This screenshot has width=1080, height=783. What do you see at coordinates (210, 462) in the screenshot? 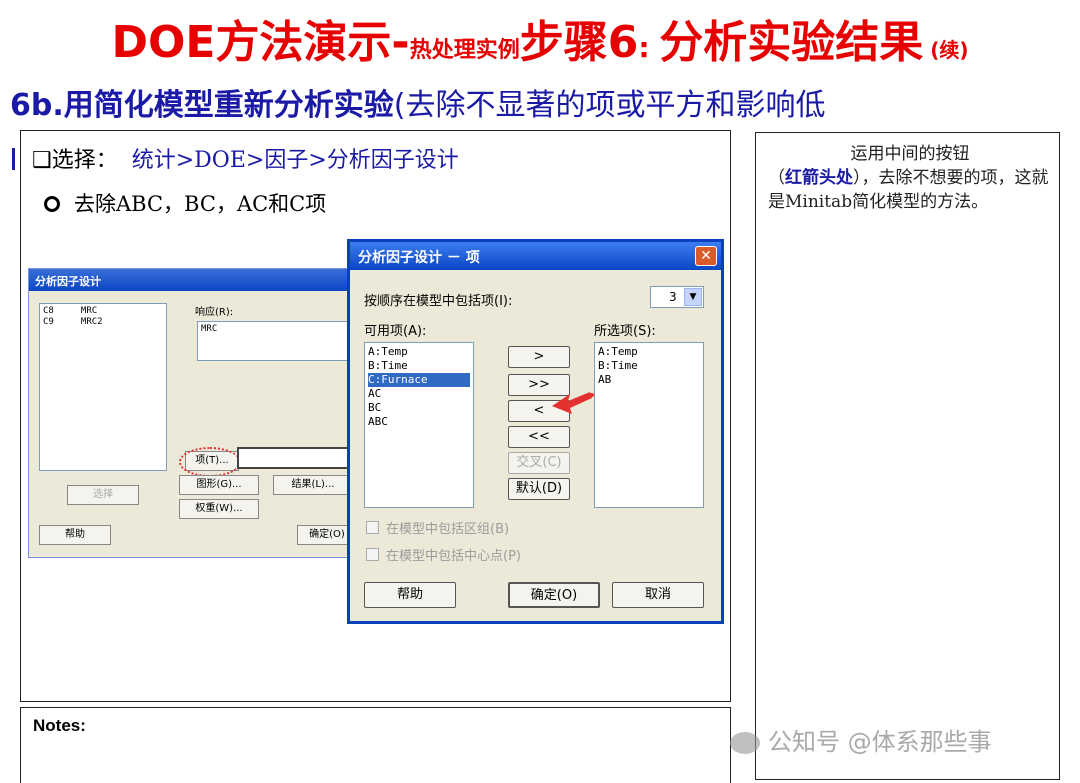
I see `highlight-oval` at bounding box center [210, 462].